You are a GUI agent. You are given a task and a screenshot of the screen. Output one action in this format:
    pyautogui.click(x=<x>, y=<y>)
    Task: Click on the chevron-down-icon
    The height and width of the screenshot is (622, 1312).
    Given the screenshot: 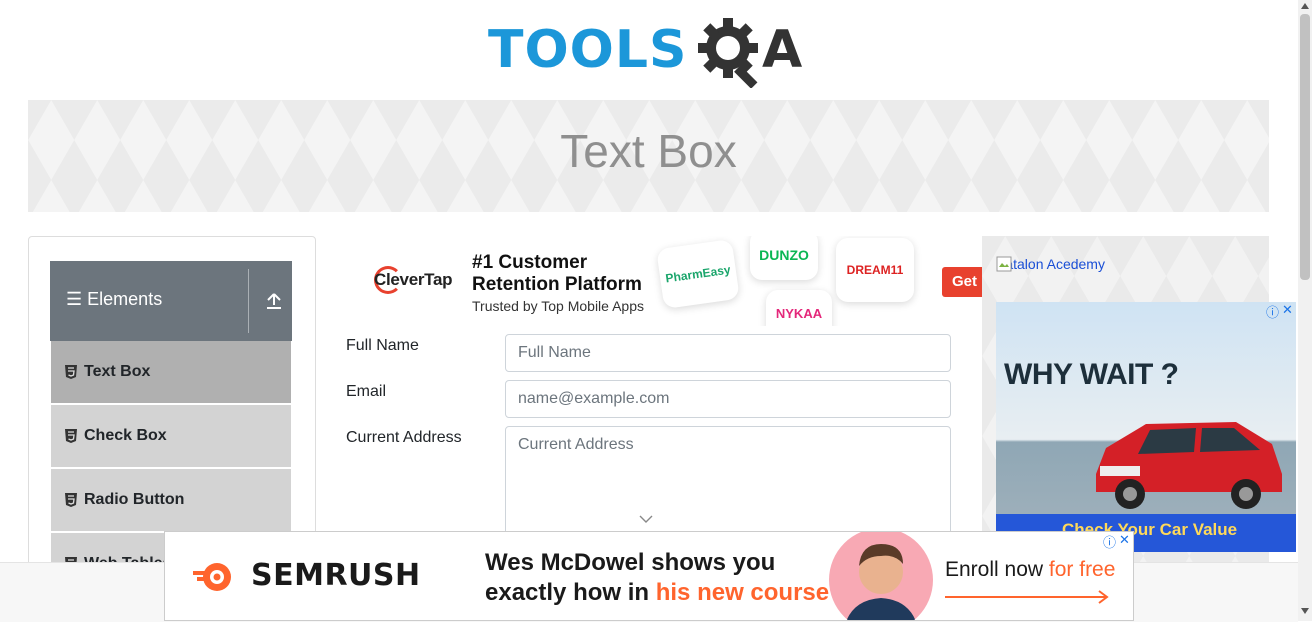 What is the action you would take?
    pyautogui.click(x=646, y=519)
    